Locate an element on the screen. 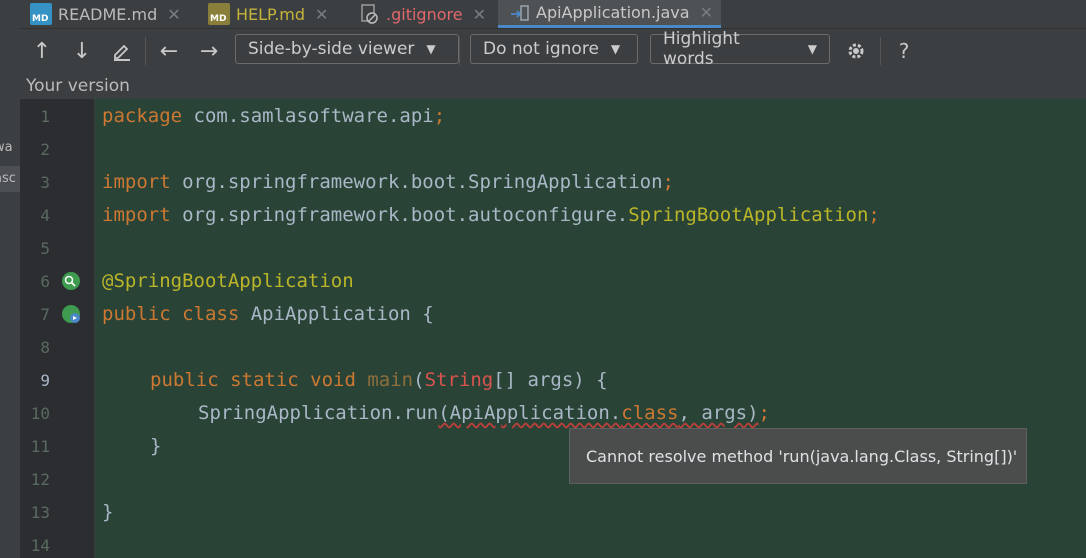 The width and height of the screenshot is (1086, 558). tab-readme: MD README.md ✕ is located at coordinates (105, 14).